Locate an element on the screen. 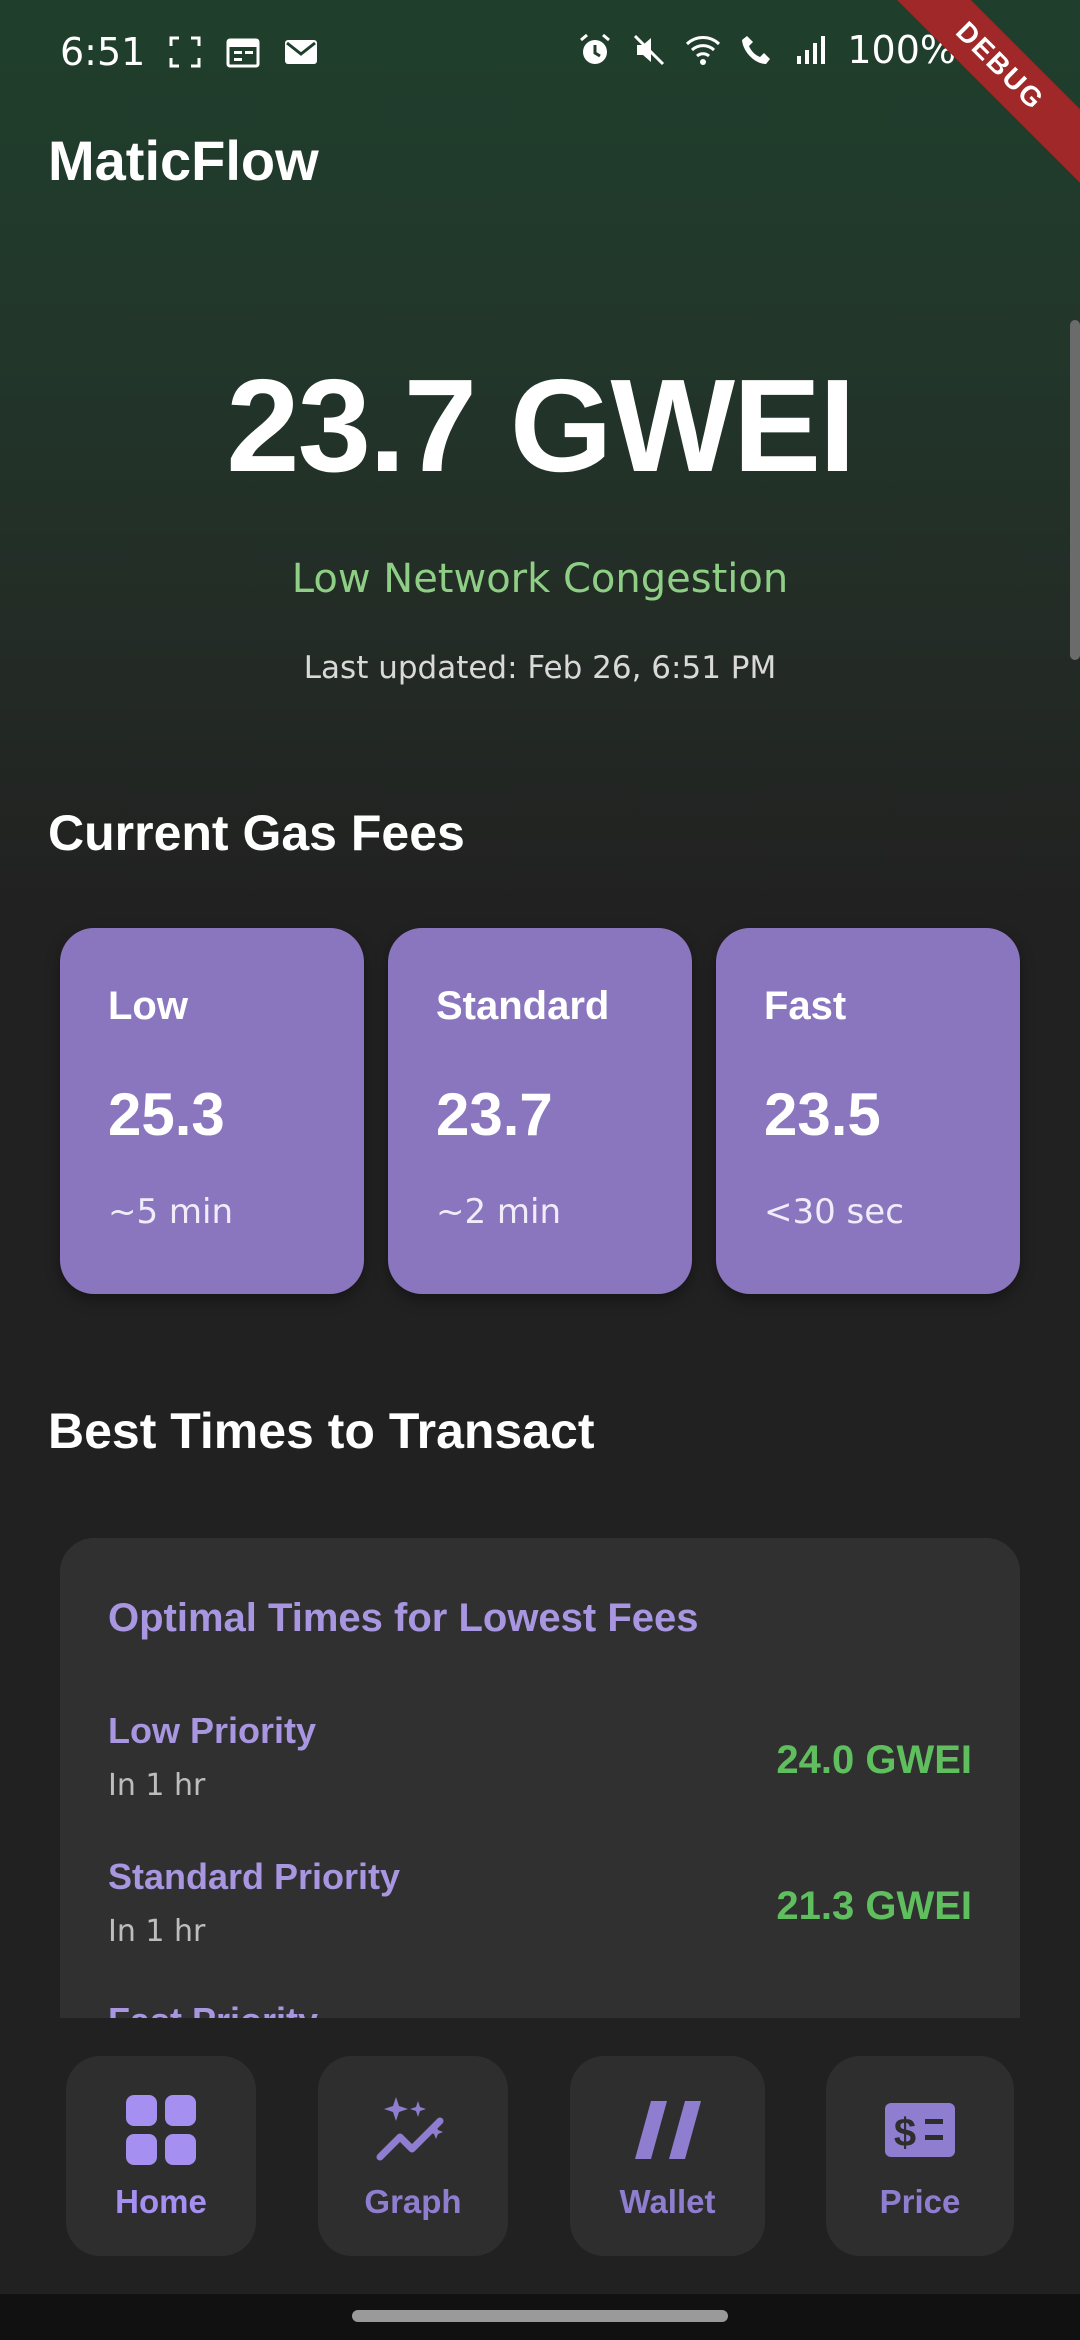  bottom-navigation: Home Graph Wallet $ Price is located at coordinates (540, 2156).